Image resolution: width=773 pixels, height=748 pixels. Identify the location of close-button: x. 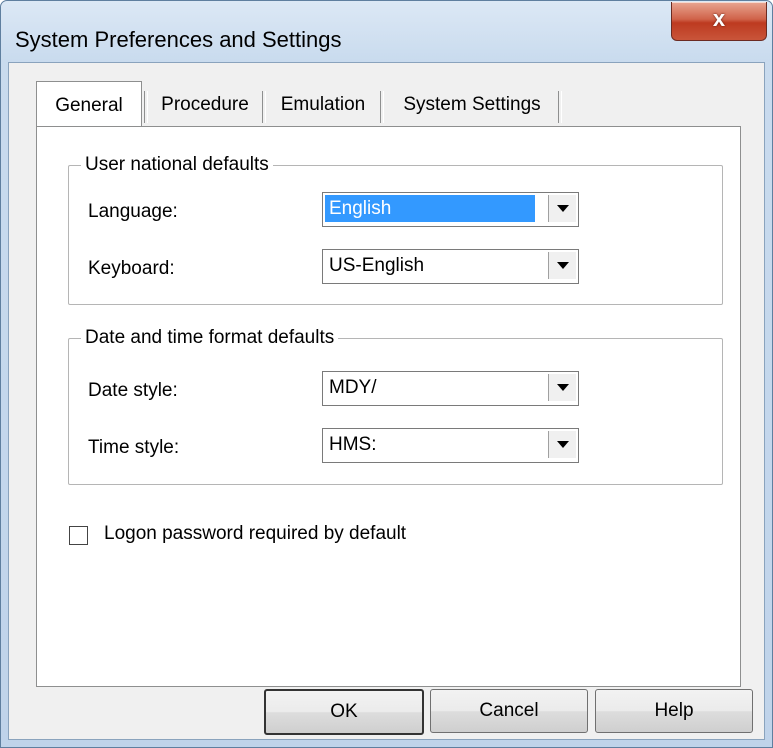
(719, 21).